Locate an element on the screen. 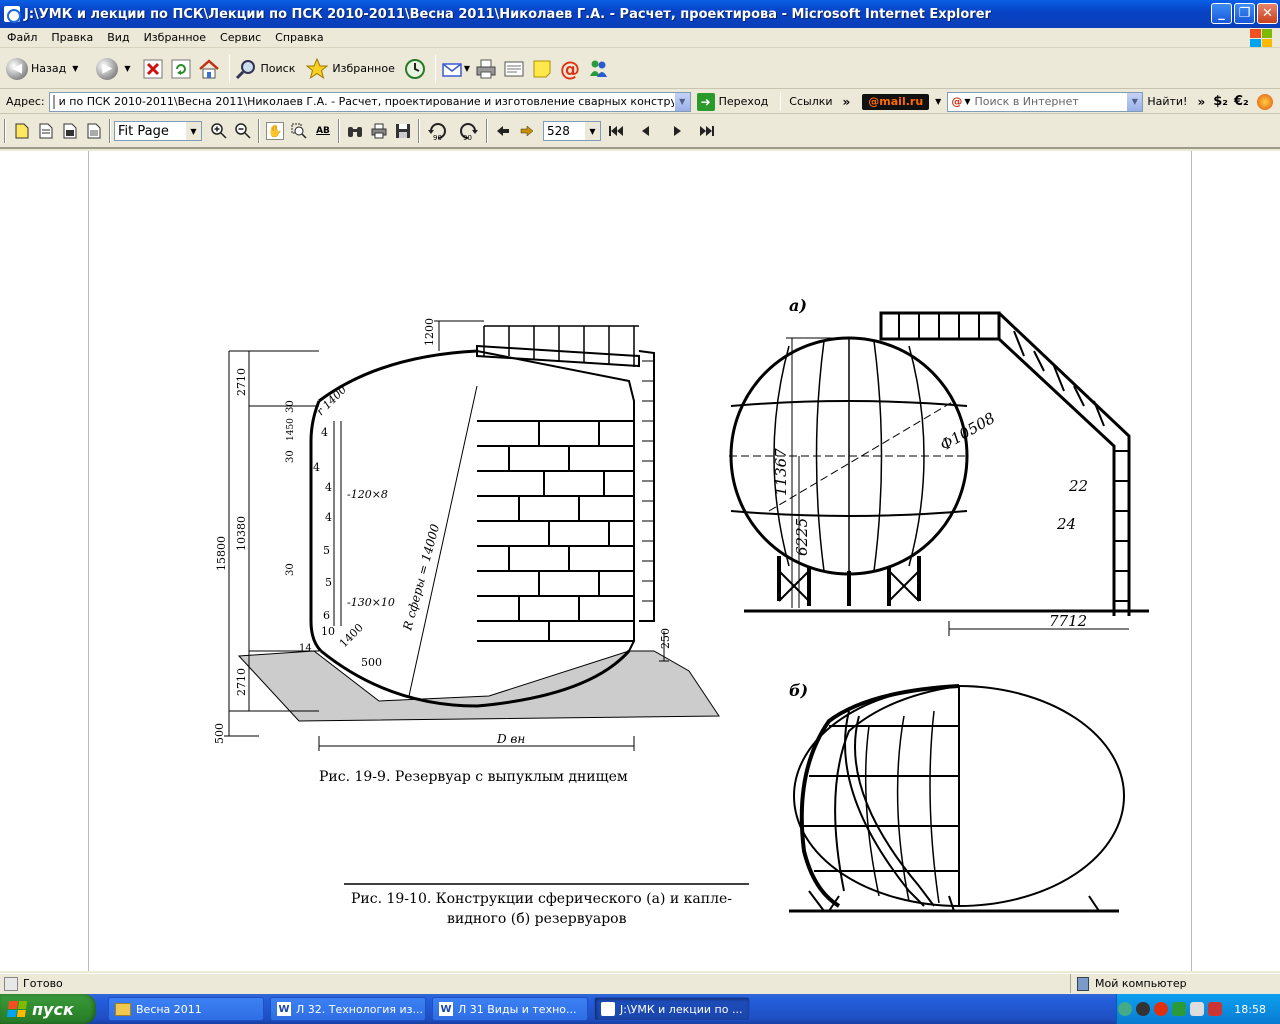  clock: 18:58 is located at coordinates (1250, 1009).